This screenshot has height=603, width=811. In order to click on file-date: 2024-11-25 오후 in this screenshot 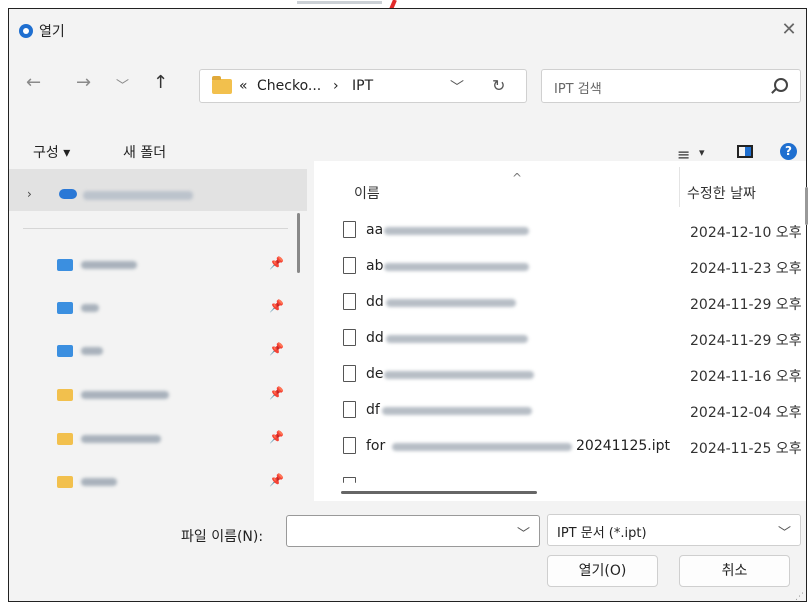, I will do `click(746, 449)`.